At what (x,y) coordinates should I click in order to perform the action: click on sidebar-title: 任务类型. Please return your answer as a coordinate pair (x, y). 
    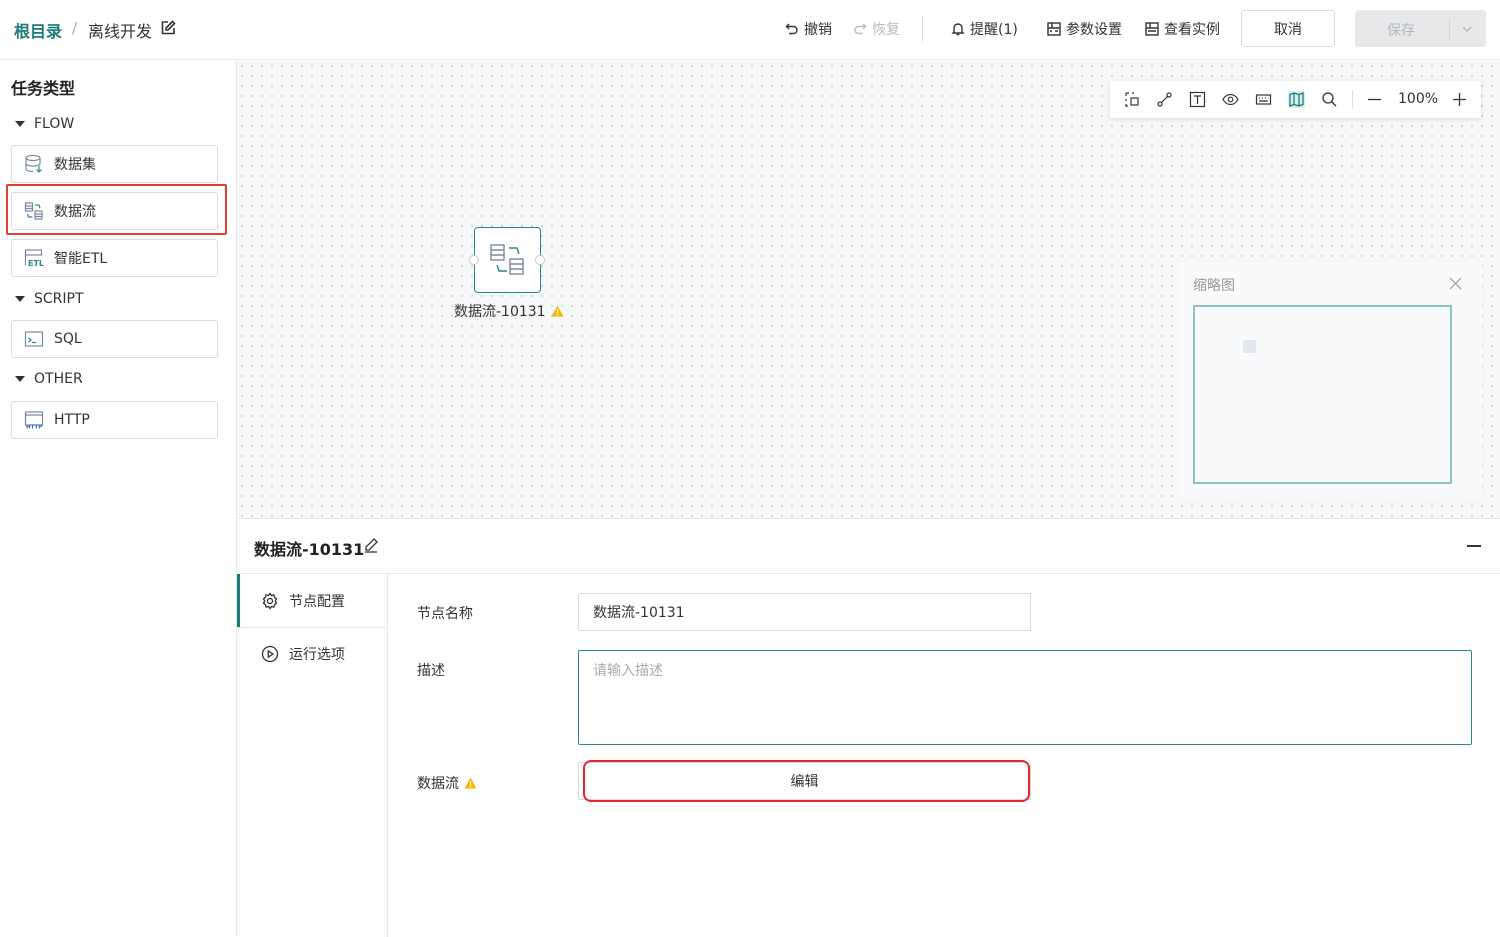
    Looking at the image, I should click on (43, 88).